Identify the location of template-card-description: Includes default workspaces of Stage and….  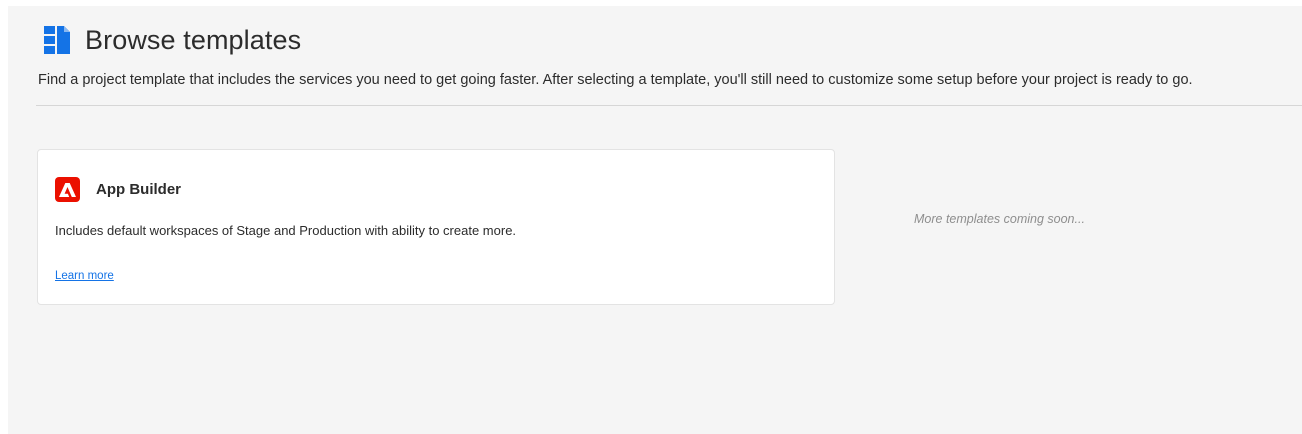
(286, 230).